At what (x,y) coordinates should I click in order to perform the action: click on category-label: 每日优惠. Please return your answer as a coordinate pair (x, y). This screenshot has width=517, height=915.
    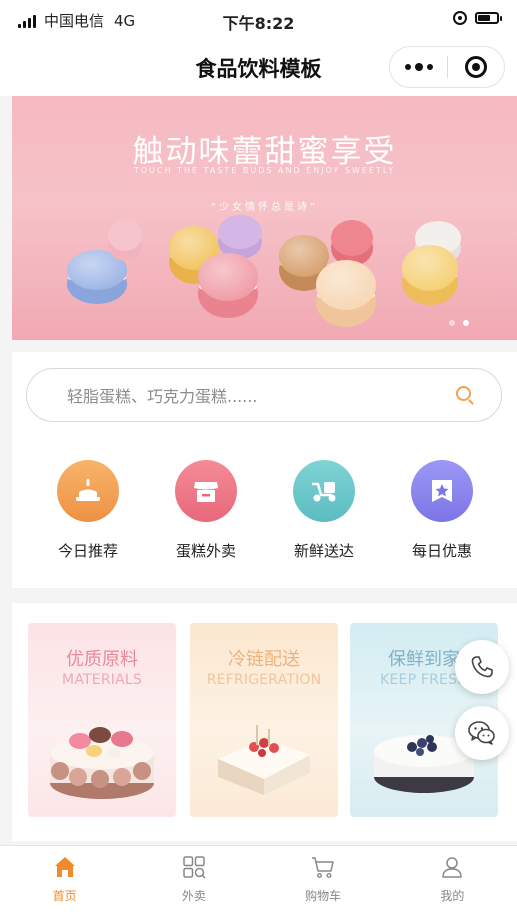
    Looking at the image, I should click on (441, 551).